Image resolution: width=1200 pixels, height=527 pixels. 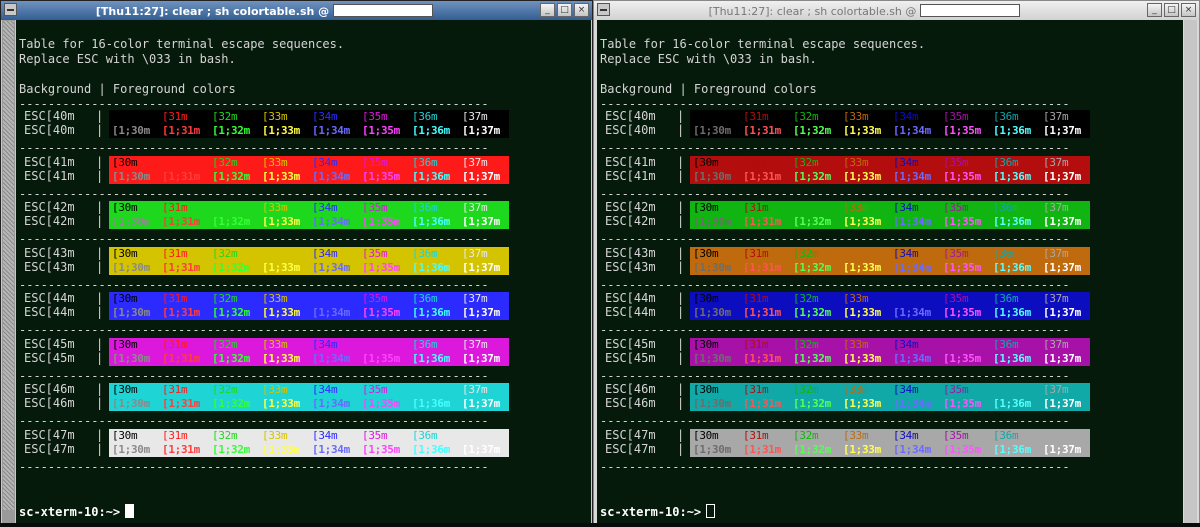 What do you see at coordinates (630, 357) in the screenshot?
I see `bg-label: ESC[45m` at bounding box center [630, 357].